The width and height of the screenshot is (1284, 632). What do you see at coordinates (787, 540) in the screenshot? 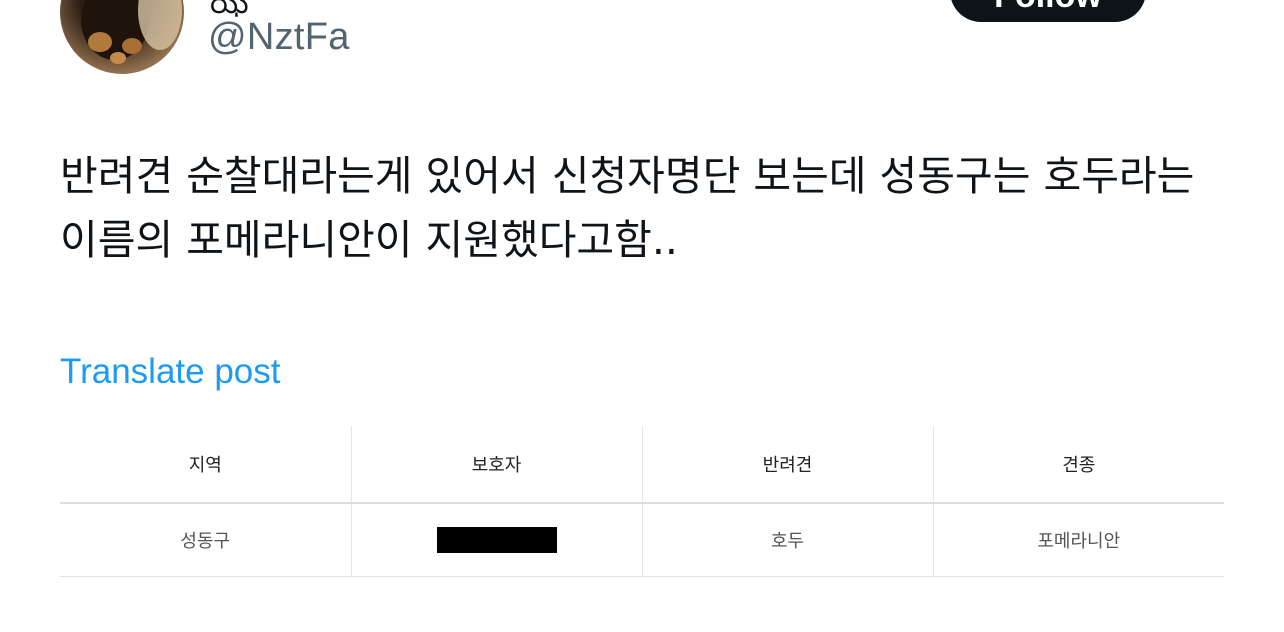
I see `cell-dog: 호두` at bounding box center [787, 540].